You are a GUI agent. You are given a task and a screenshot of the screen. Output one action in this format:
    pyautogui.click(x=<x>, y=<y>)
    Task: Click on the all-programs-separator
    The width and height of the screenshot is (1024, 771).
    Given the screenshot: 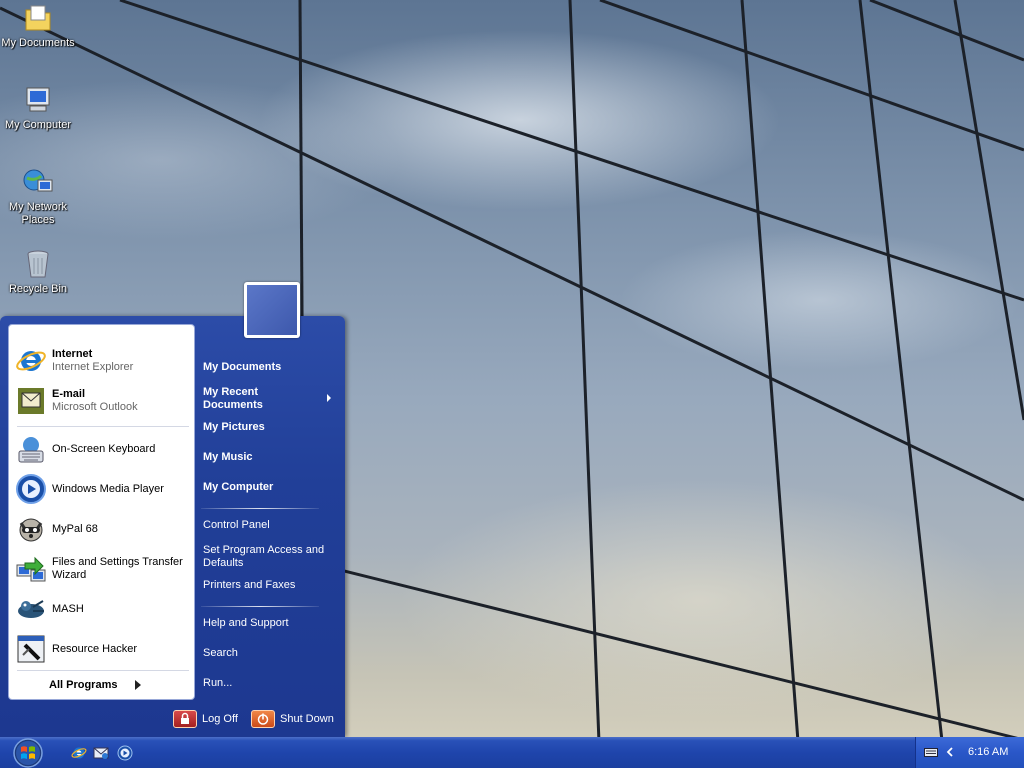 What is the action you would take?
    pyautogui.click(x=103, y=670)
    